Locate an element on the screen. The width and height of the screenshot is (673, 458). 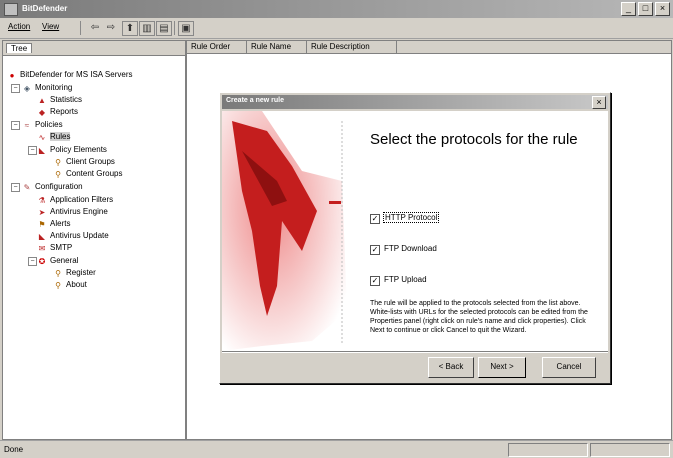
tree-tab-header: Tree is located at coordinates (94, 48).